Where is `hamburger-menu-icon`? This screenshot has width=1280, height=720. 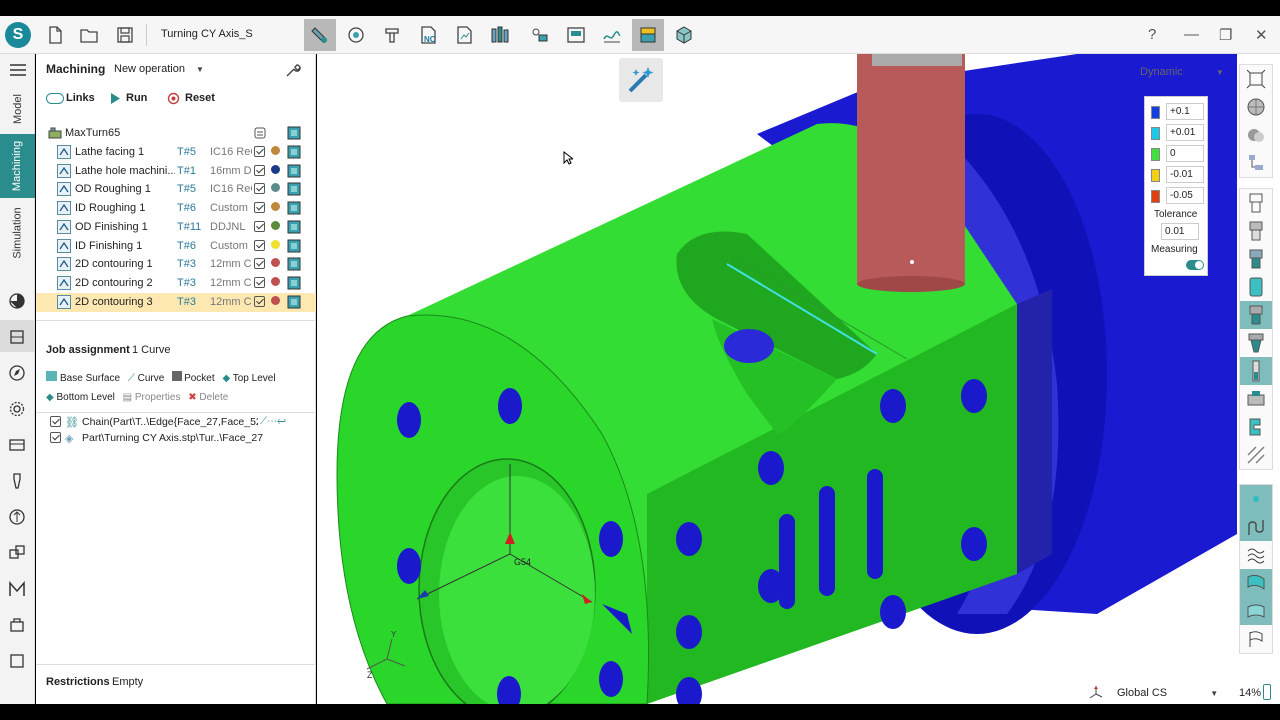
hamburger-menu-icon is located at coordinates (18, 70).